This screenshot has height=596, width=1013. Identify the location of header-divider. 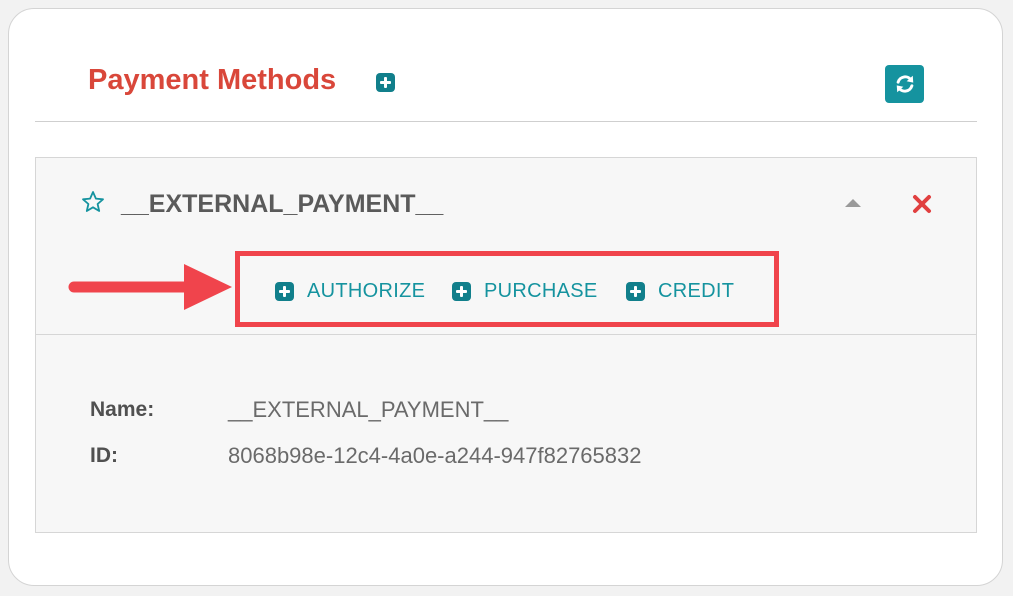
(506, 121).